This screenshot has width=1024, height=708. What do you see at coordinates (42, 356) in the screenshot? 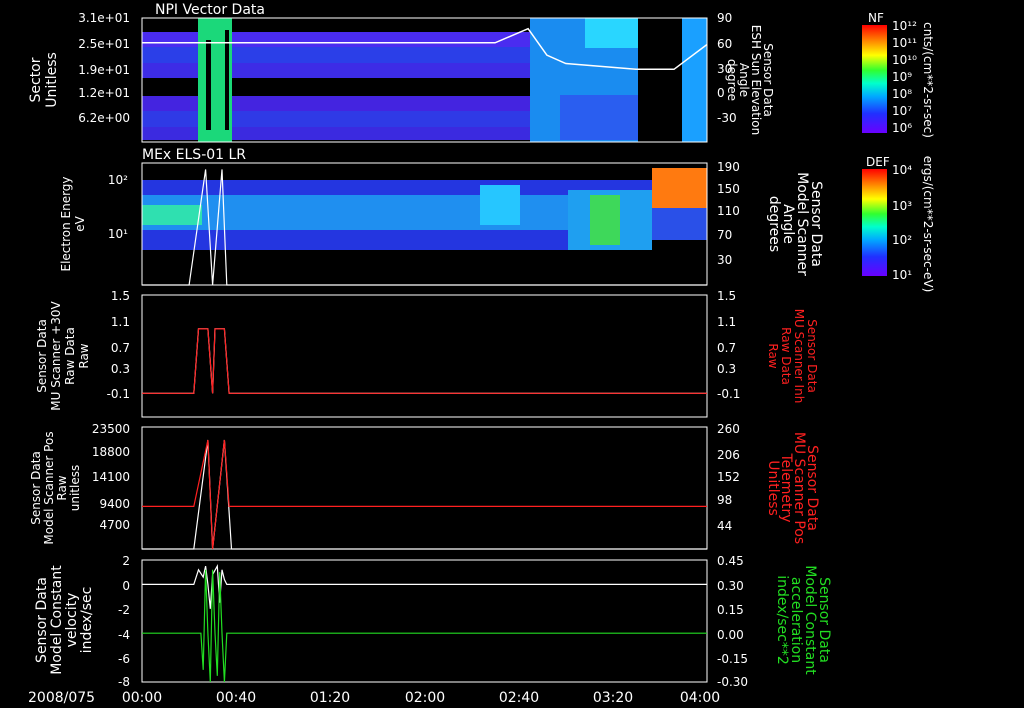
I see `mu30-left-label-1: Sensor Data` at bounding box center [42, 356].